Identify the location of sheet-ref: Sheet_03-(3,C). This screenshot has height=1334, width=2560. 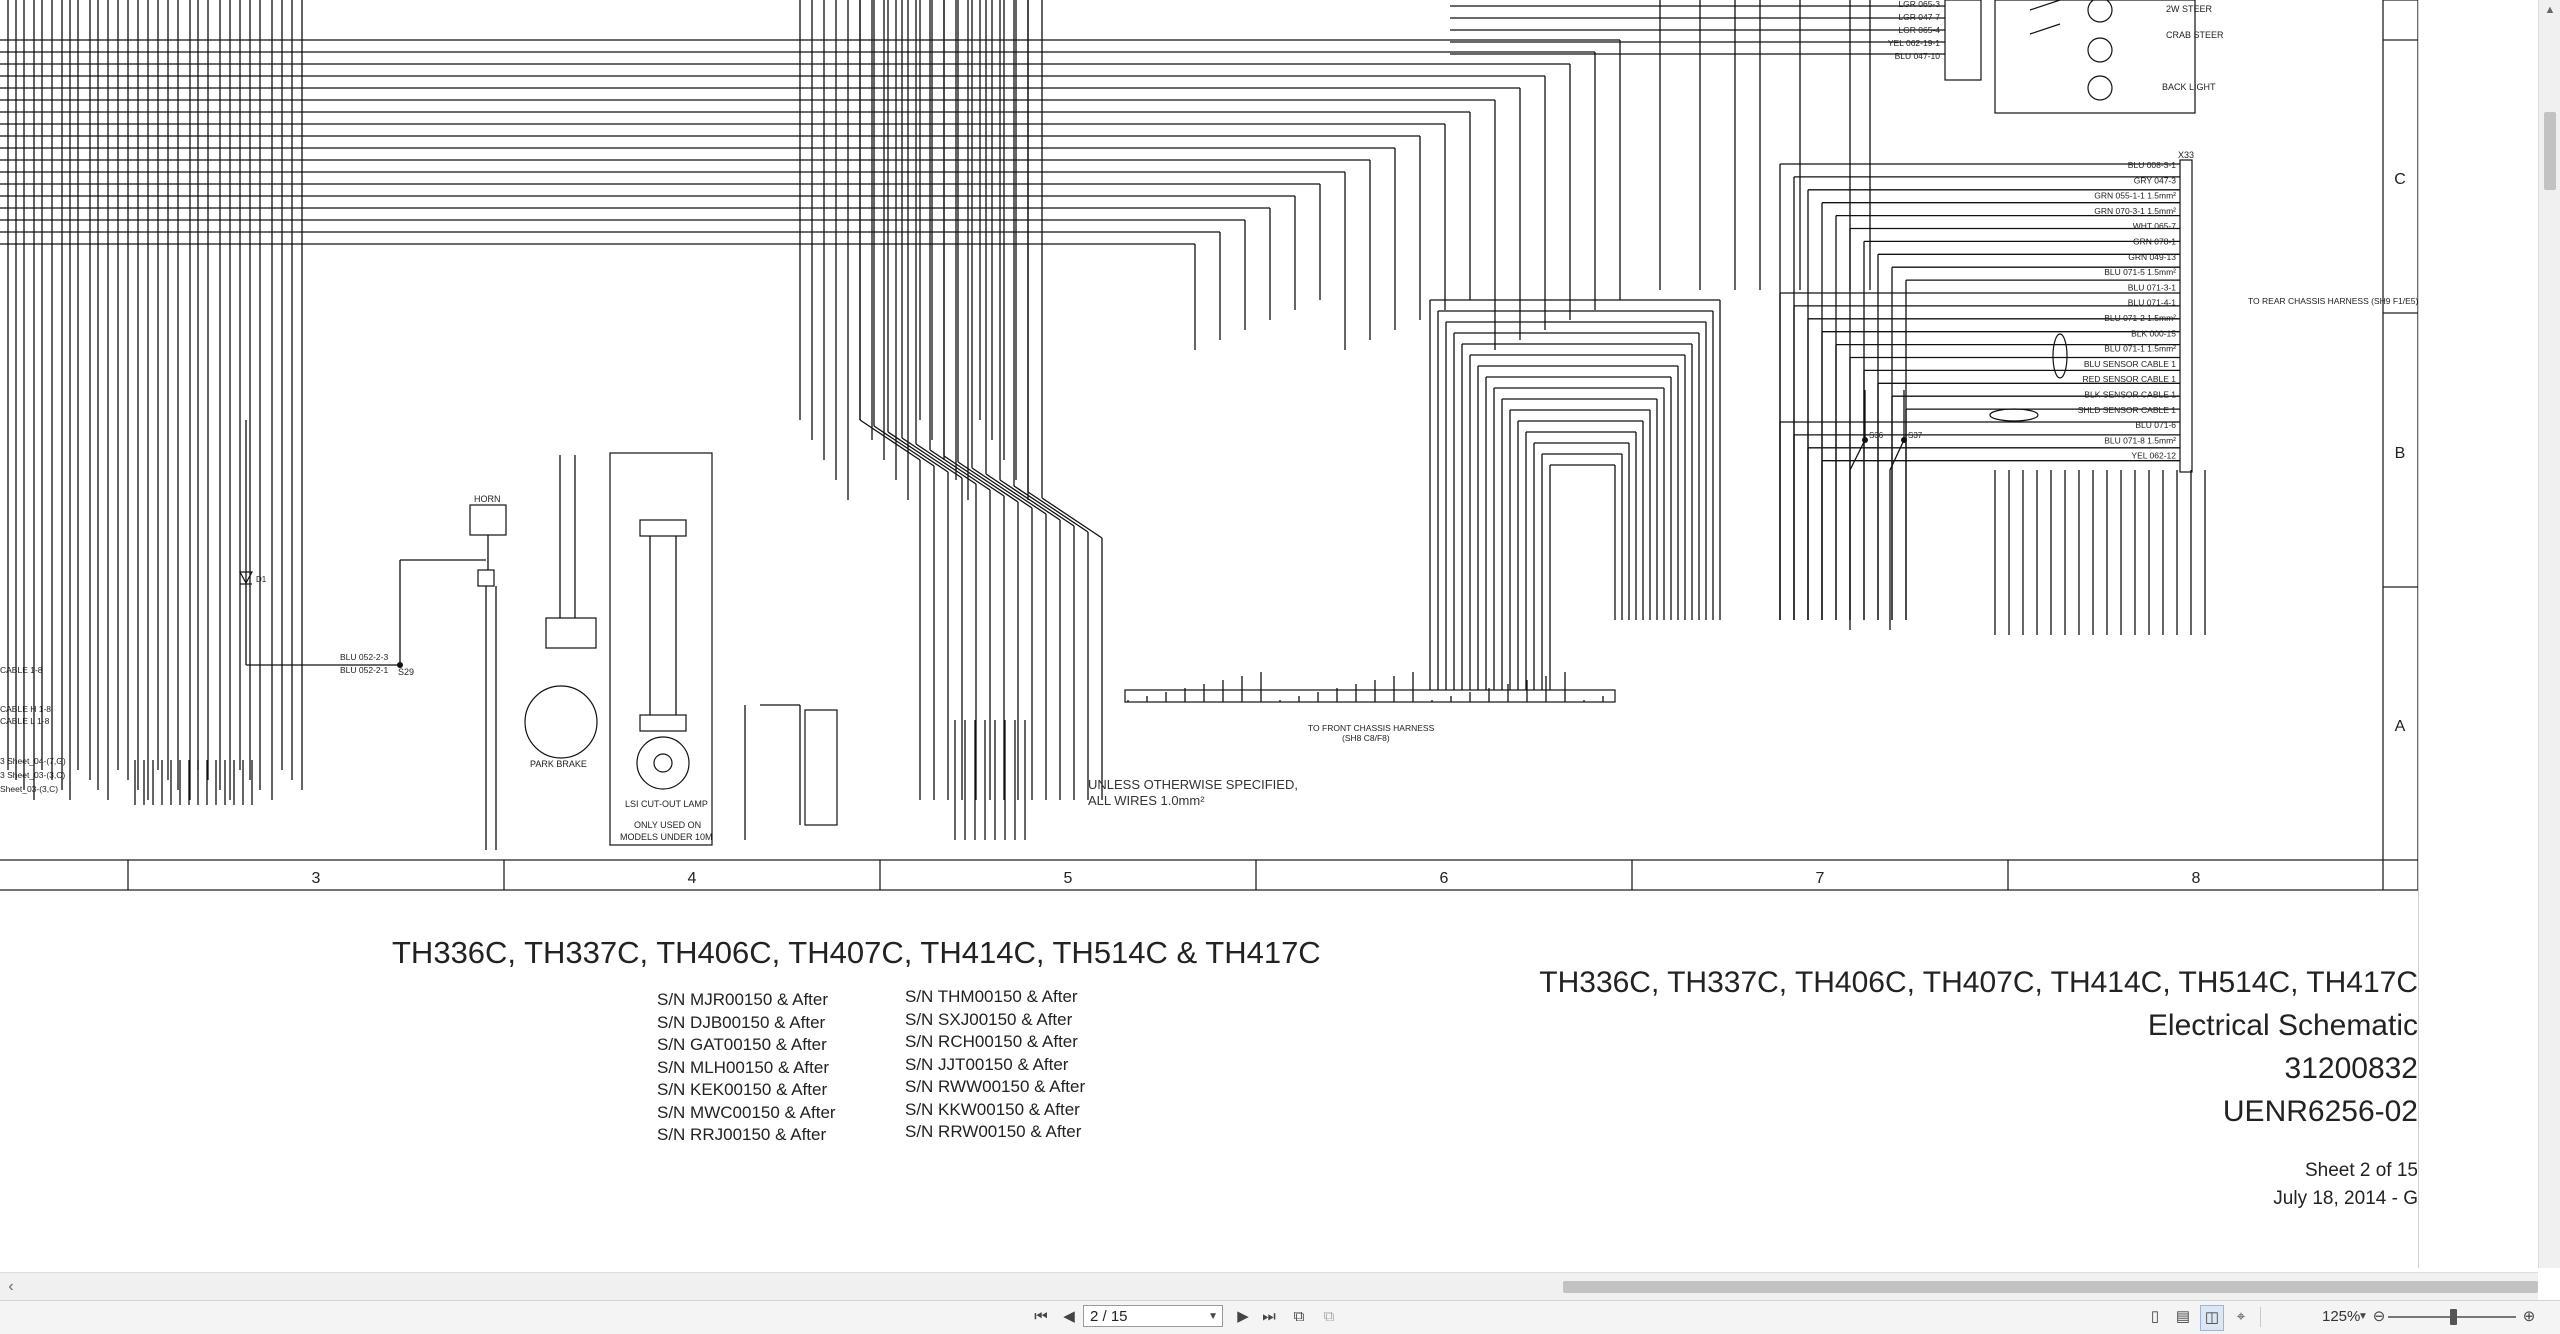
(29, 789).